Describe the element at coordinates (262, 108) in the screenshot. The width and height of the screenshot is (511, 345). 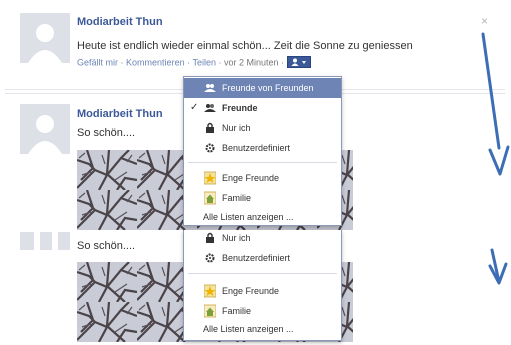
I see `menu-item-friends: ✓ Freunde` at that location.